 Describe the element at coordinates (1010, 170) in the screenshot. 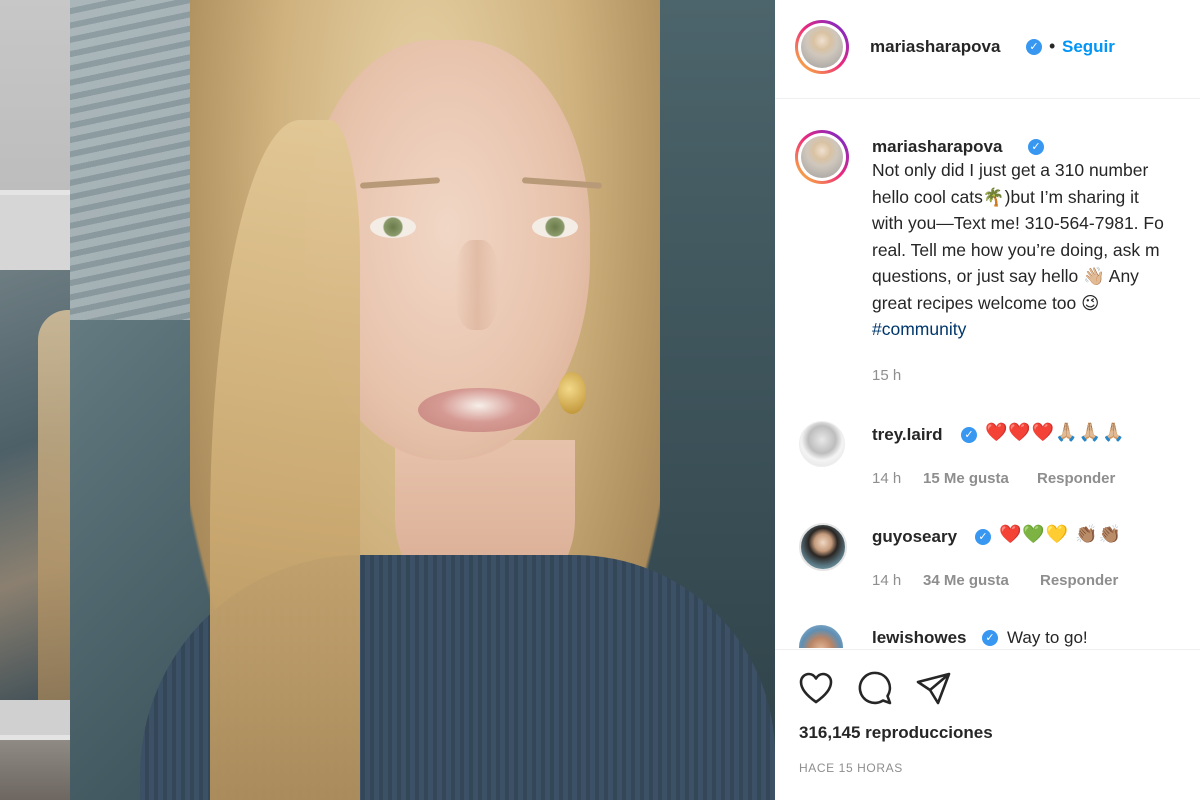

I see `caption-line: Not only did I just get a 310 number` at that location.